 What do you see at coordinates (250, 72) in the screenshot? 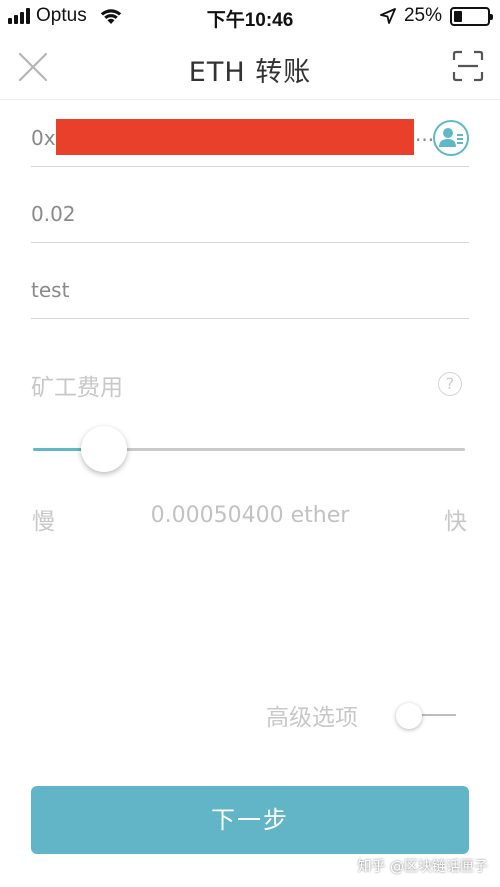
I see `page-title: ETH 转账` at bounding box center [250, 72].